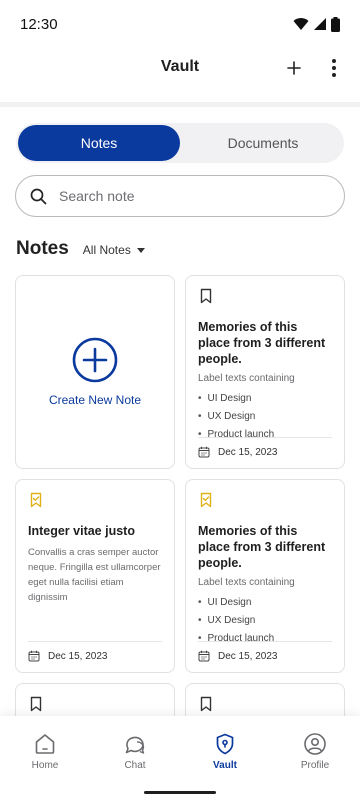 Image resolution: width=360 pixels, height=800 pixels. Describe the element at coordinates (38, 196) in the screenshot. I see `search-icon` at that location.